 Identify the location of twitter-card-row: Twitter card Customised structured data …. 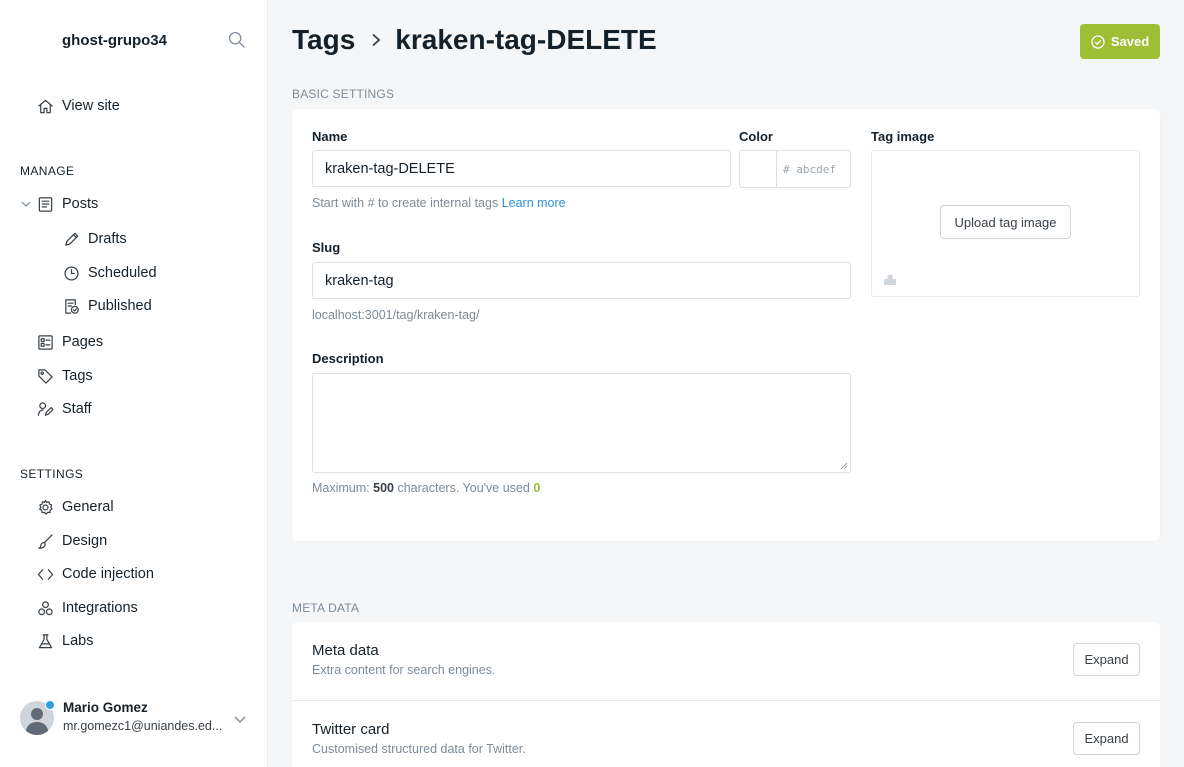
(726, 733).